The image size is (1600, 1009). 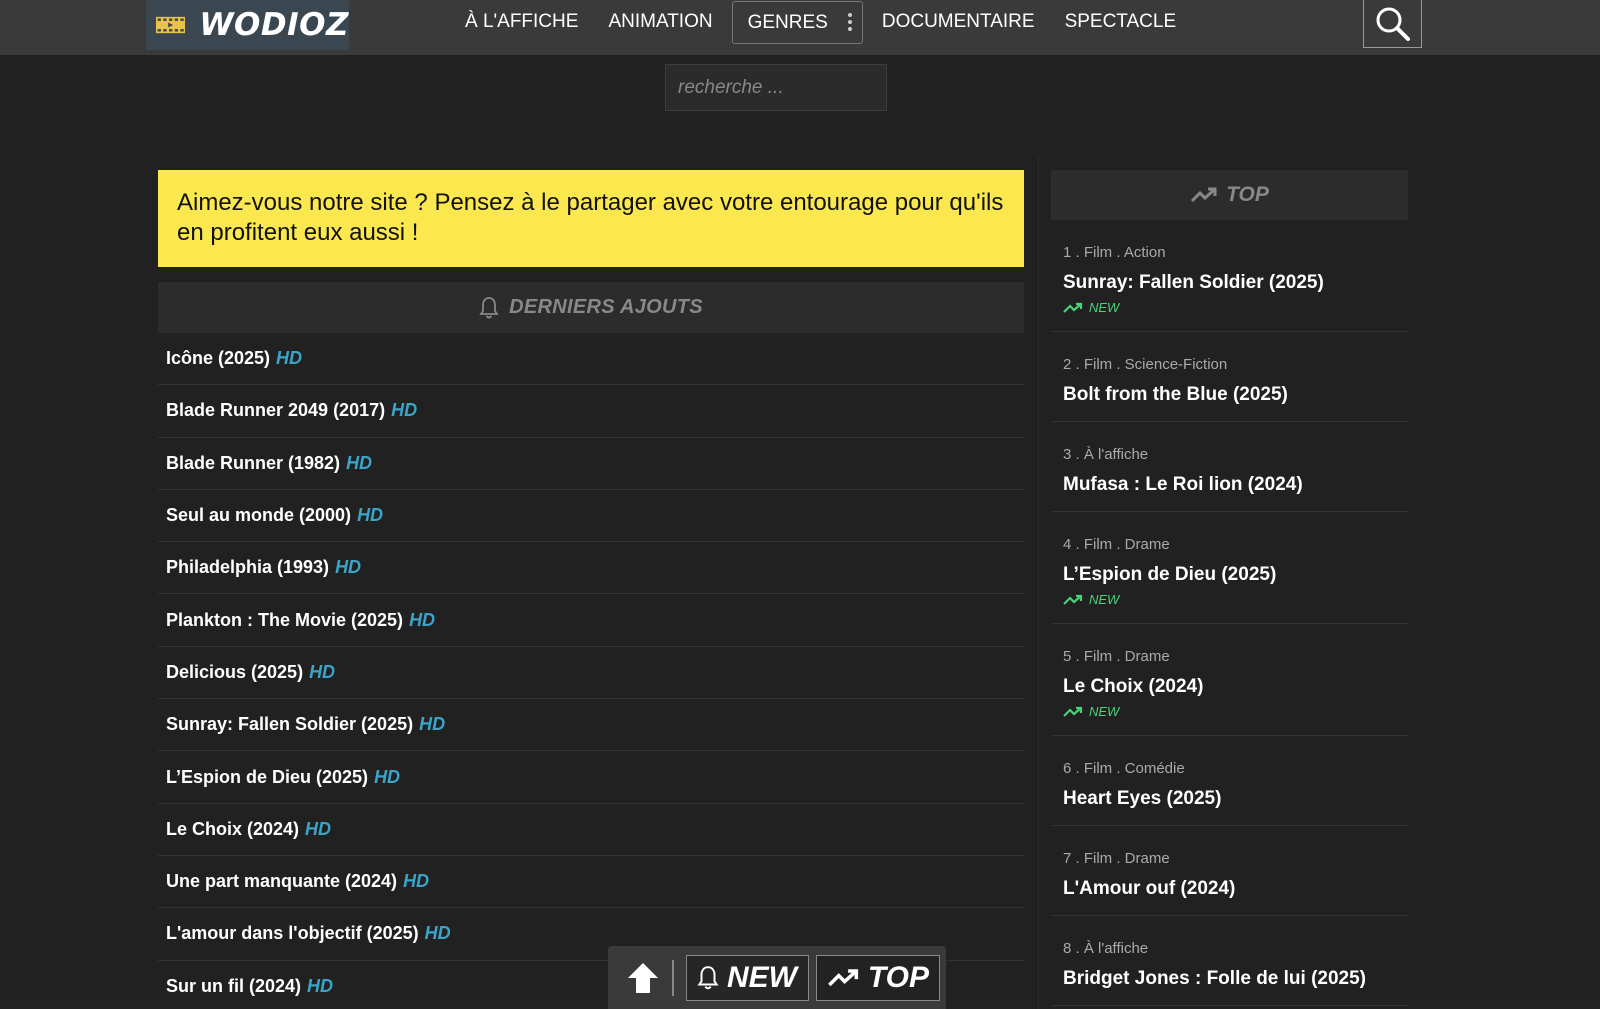 I want to click on site-logo: WODIOZ, so click(x=247, y=25).